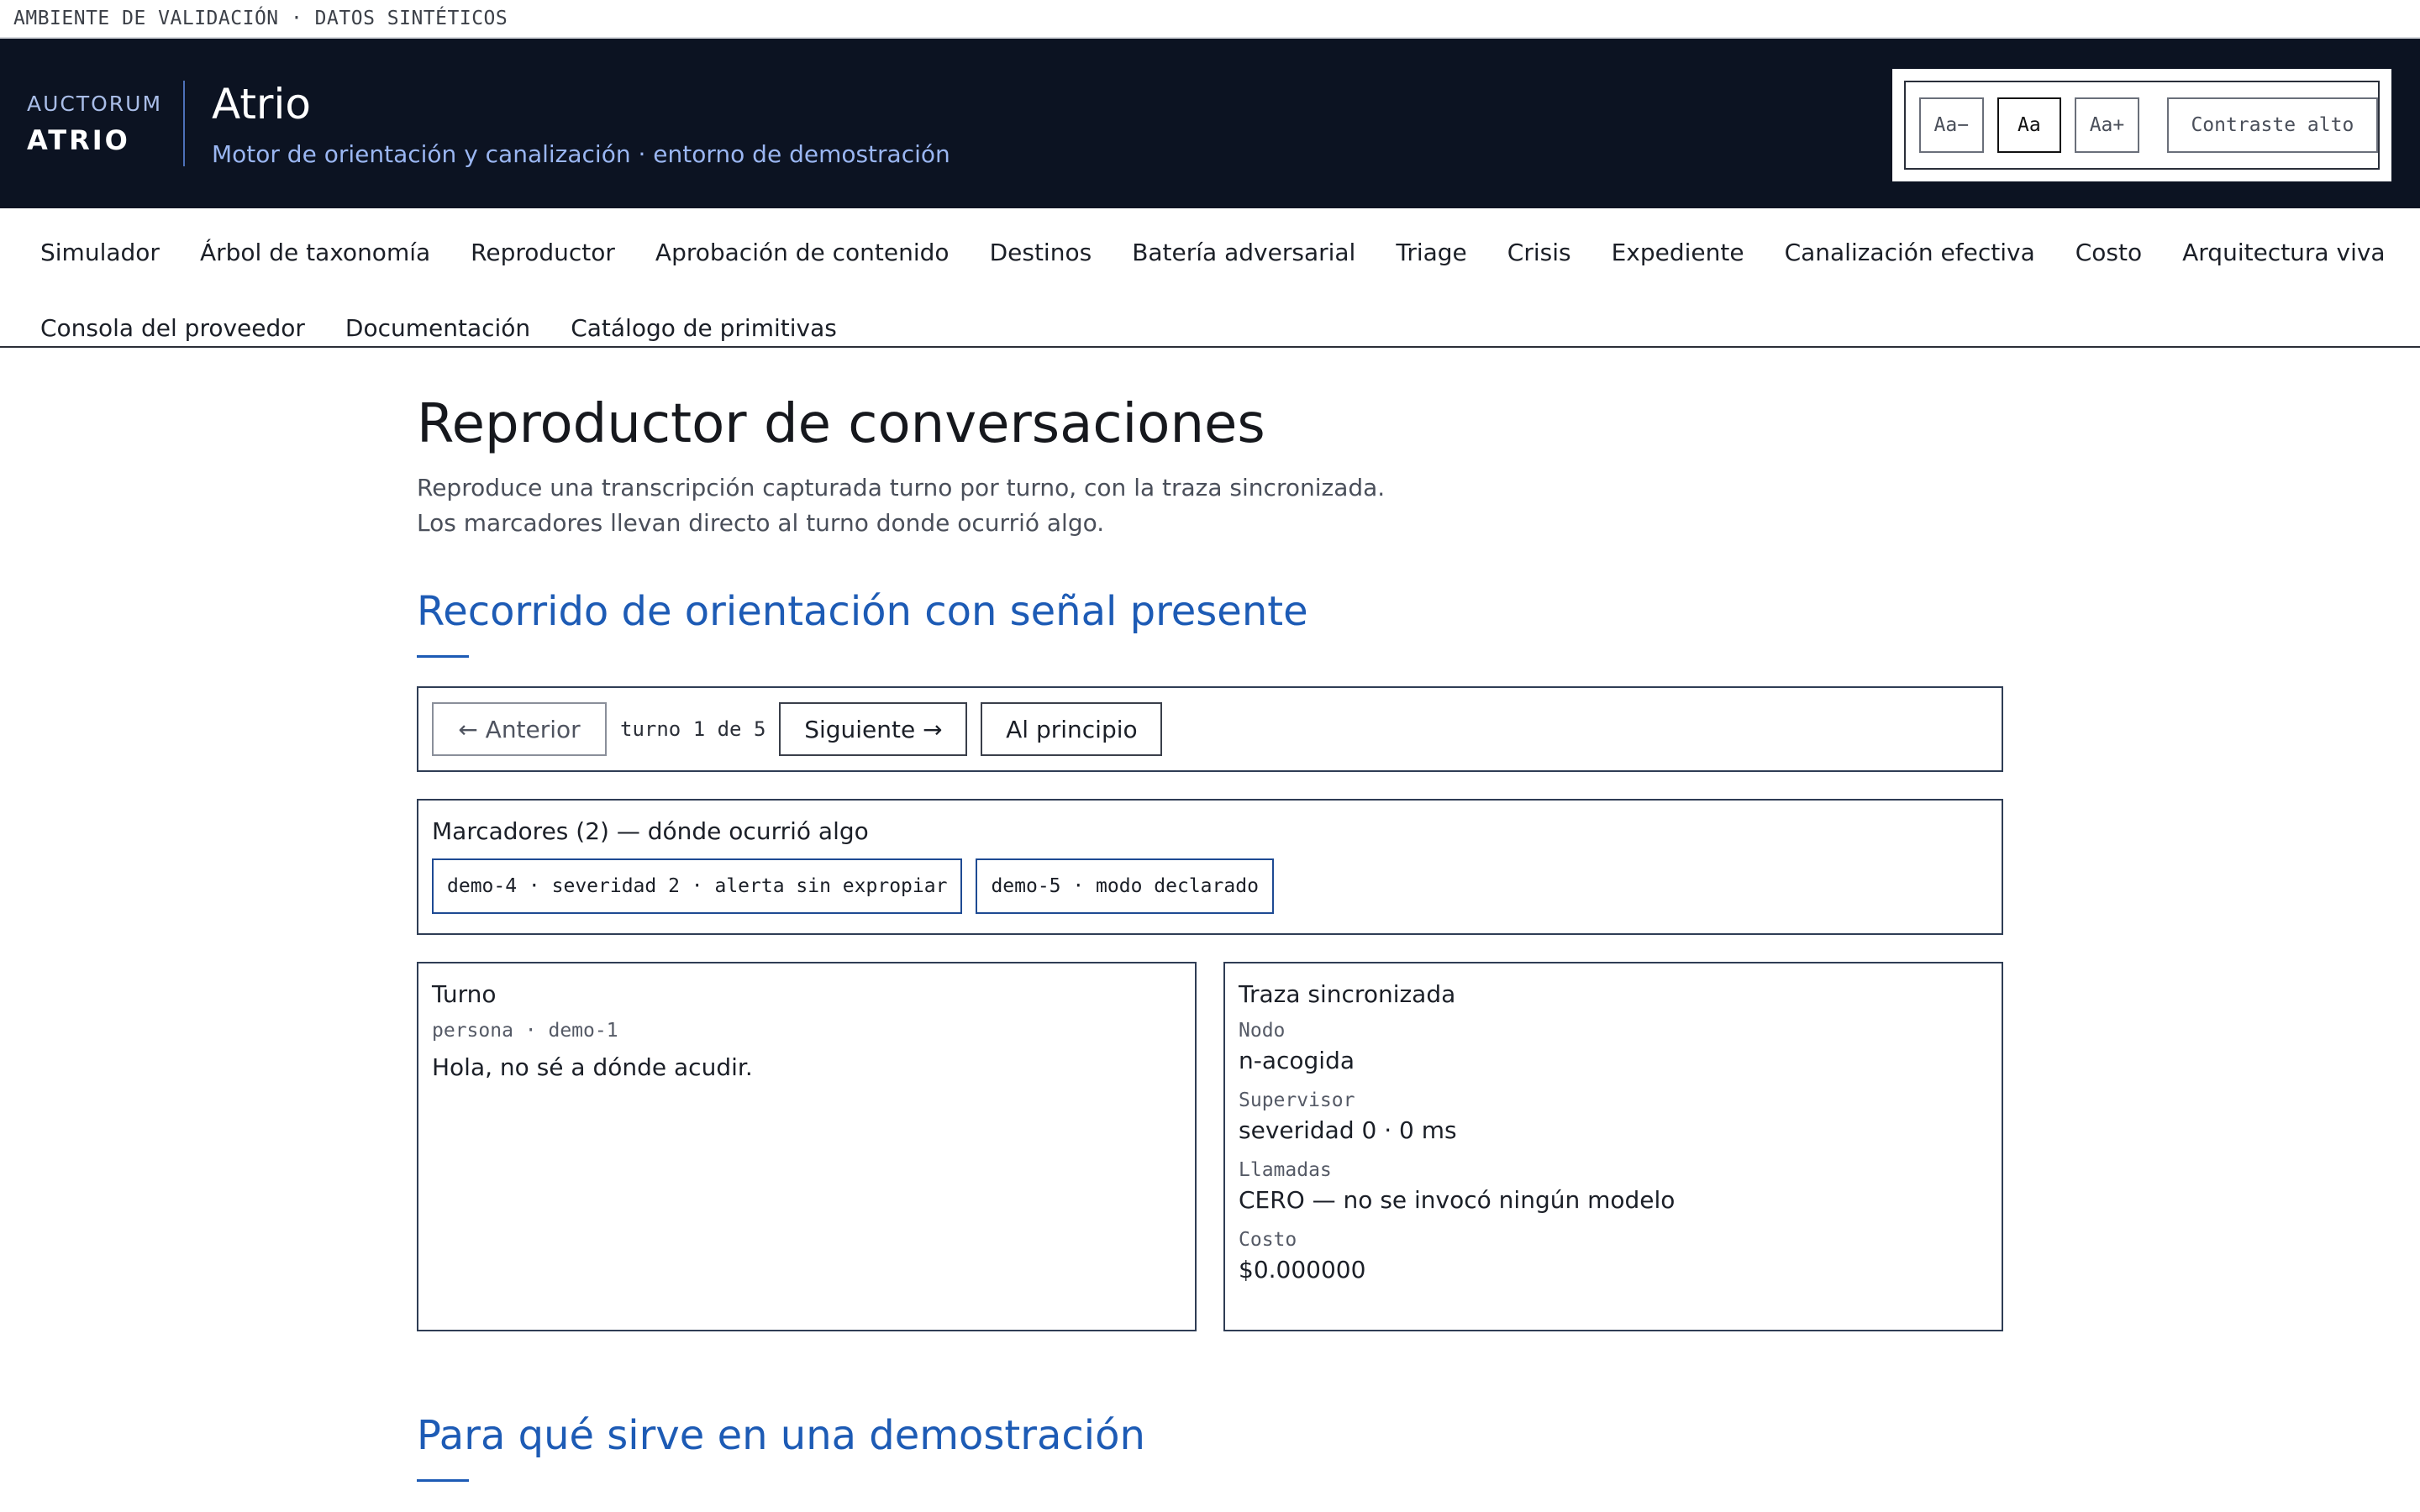  Describe the element at coordinates (1431, 252) in the screenshot. I see `nav-item-triage: Triage` at that location.